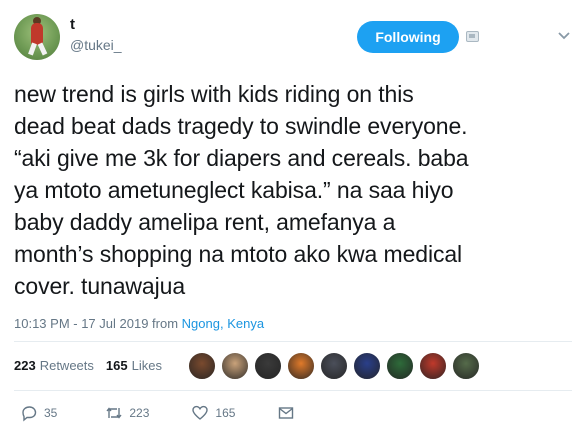 The image size is (585, 446). I want to click on retweets-count: 223, so click(25, 365).